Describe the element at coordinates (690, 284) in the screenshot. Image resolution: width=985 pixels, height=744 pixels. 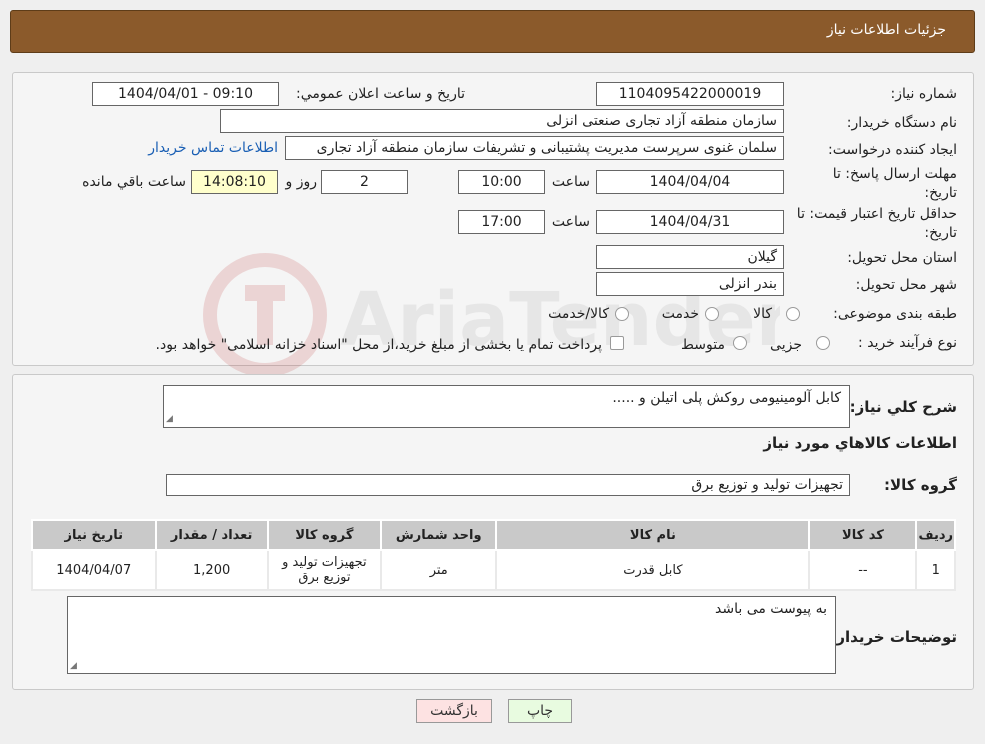
I see `delivery-city-field: بندر انزلی` at that location.